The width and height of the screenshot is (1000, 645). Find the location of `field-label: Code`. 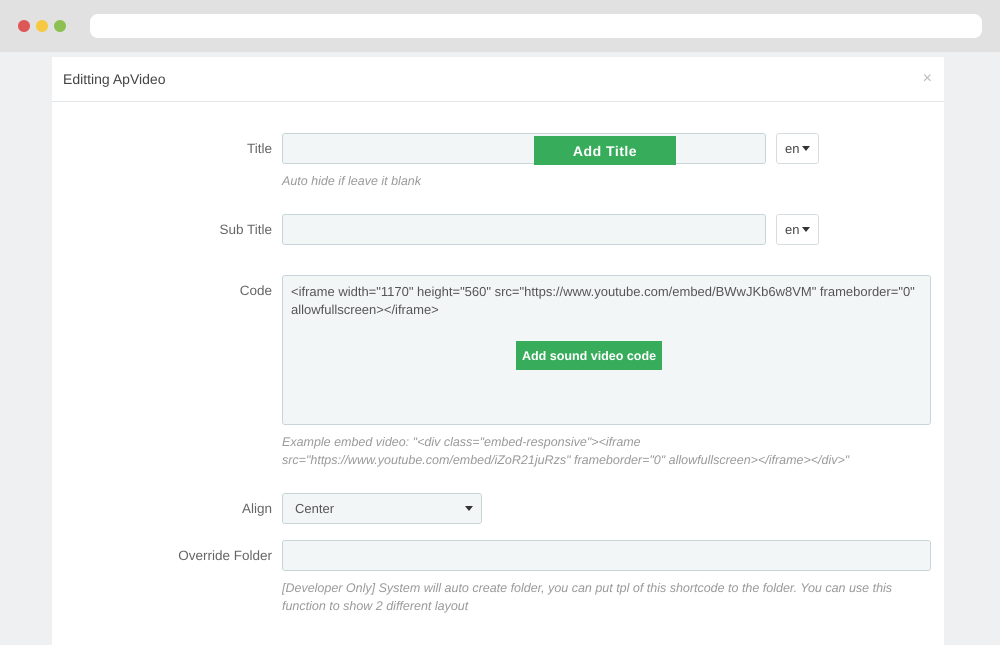

field-label: Code is located at coordinates (255, 291).